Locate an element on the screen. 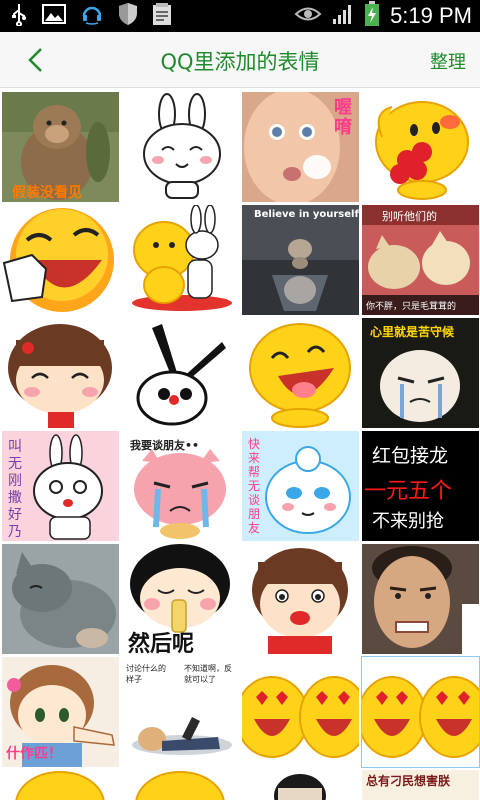 This screenshot has width=480, height=800. sticker-rabbit-smile is located at coordinates (180, 147).